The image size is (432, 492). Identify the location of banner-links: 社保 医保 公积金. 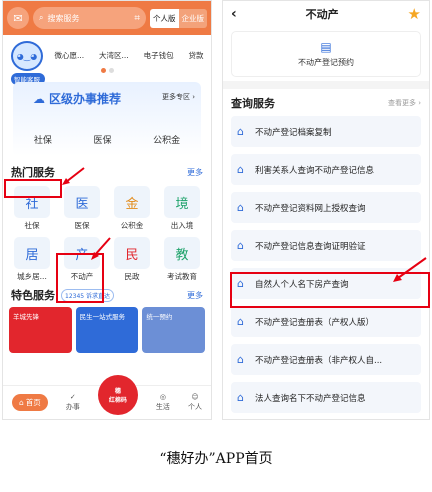
(107, 139).